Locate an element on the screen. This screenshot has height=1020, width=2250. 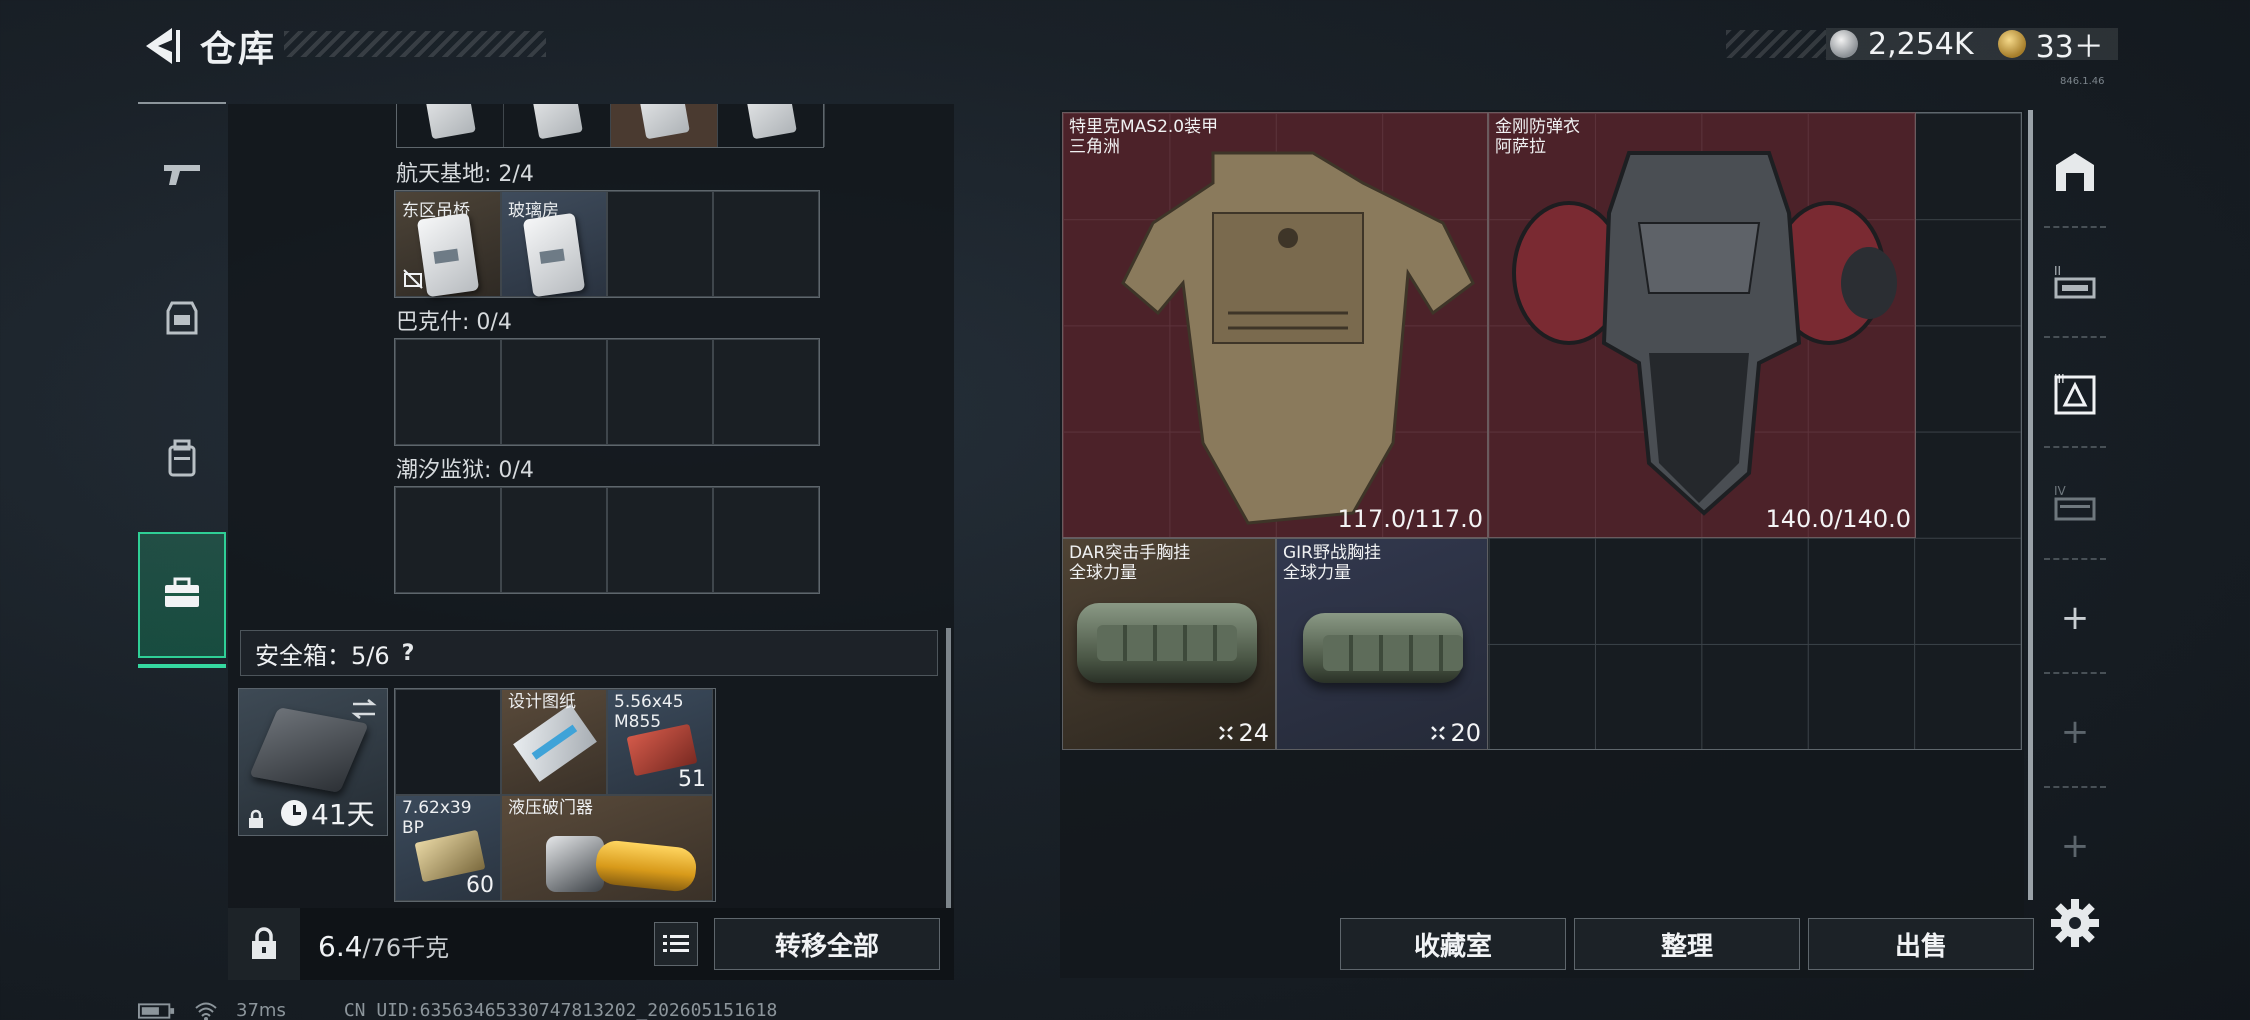
key-grid-bakhsh is located at coordinates (607, 392).